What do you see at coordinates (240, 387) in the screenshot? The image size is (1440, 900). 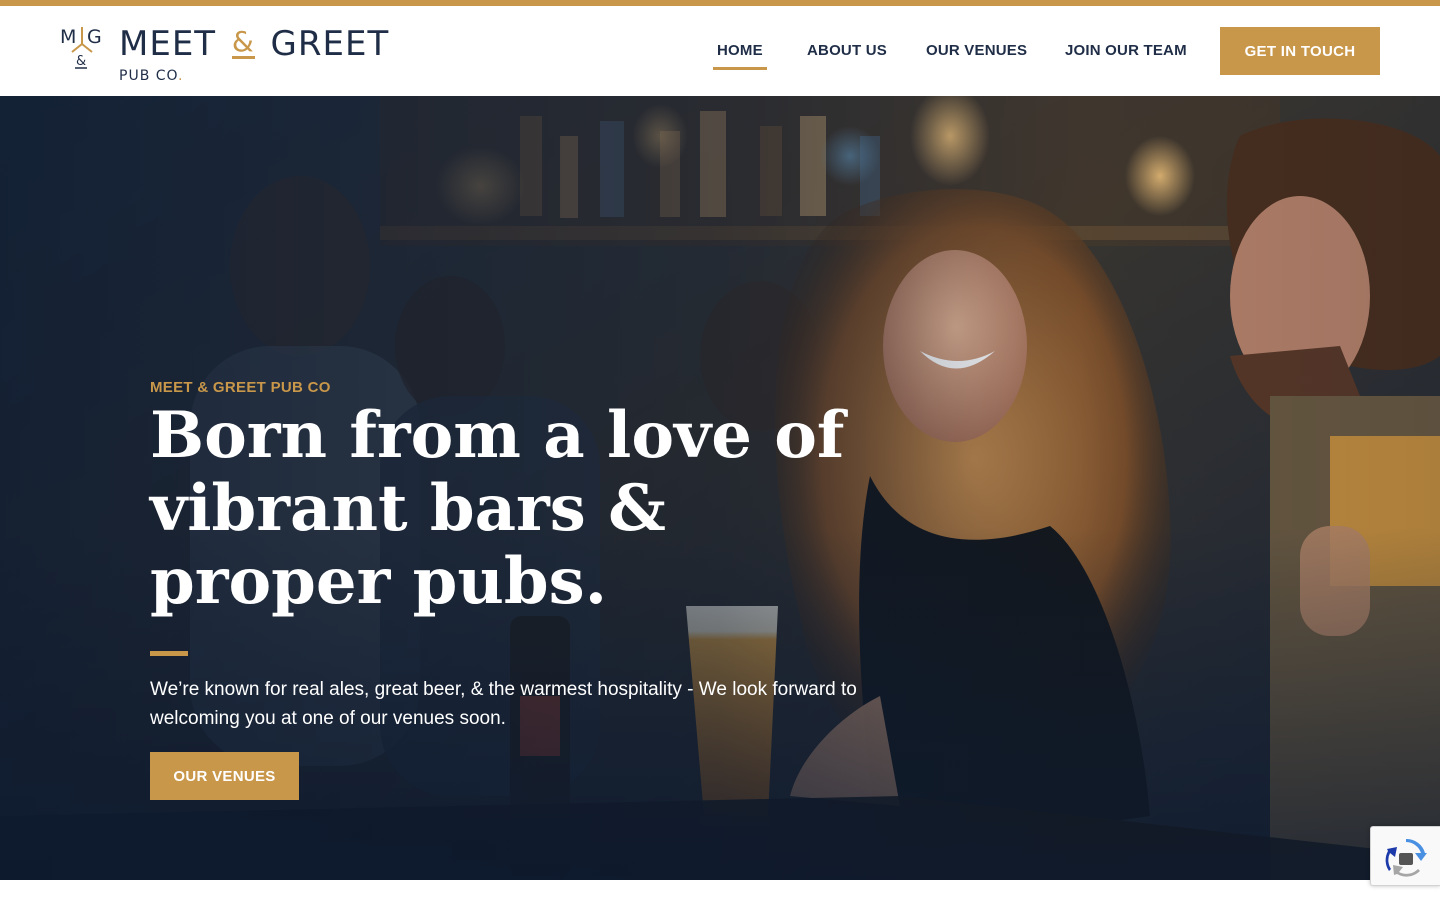 I see `hero-eyebrow: MEET & GREET PUB CO` at bounding box center [240, 387].